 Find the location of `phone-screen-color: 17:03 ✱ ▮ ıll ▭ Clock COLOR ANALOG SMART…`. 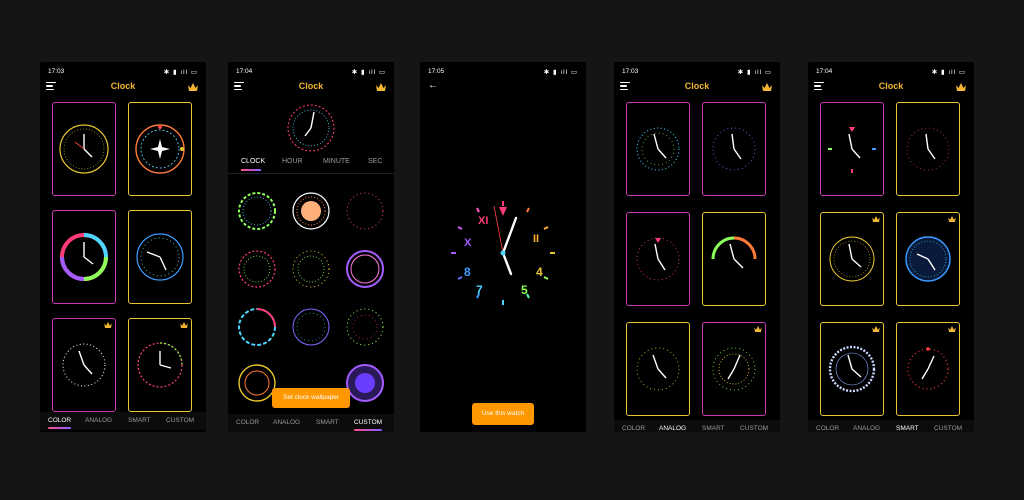

phone-screen-color: 17:03 ✱ ▮ ıll ▭ Clock COLOR ANALOG SMART… is located at coordinates (123, 247).